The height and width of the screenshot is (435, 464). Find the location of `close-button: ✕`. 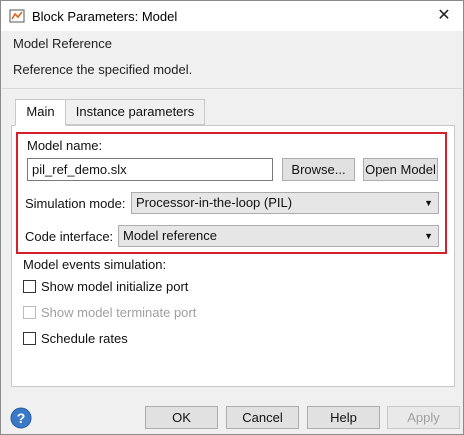

close-button: ✕ is located at coordinates (444, 16).